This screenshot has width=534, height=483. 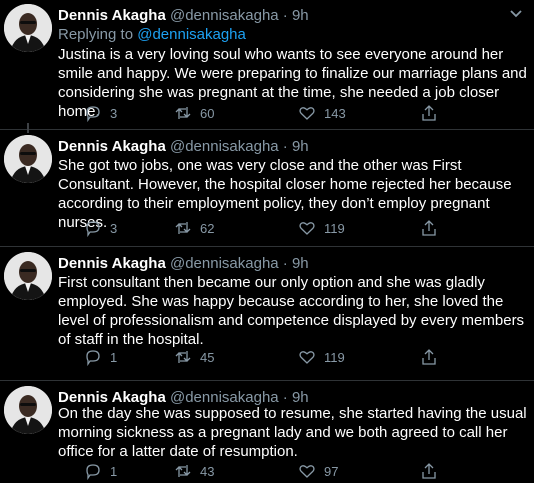 What do you see at coordinates (278, 228) in the screenshot?
I see `tweet-actions: 3 62 119` at bounding box center [278, 228].